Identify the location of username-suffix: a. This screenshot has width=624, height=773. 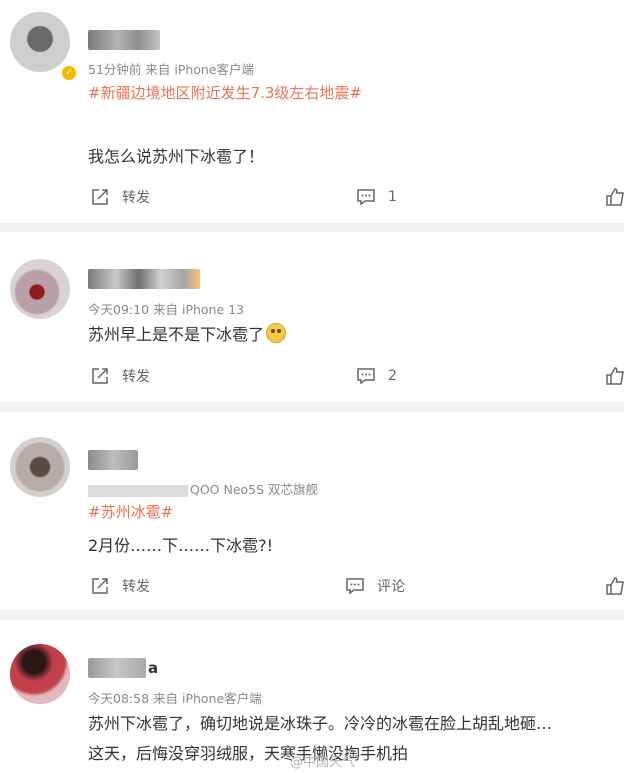
(153, 668).